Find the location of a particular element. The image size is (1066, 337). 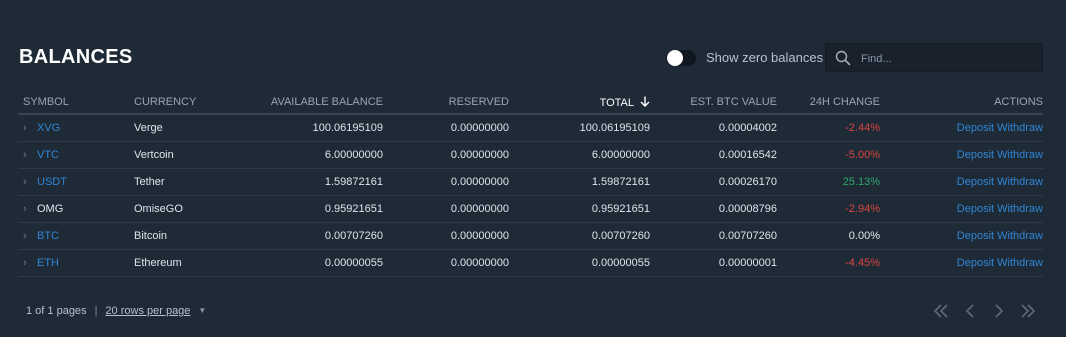

total-balance: 0.00000055 is located at coordinates (579, 263).